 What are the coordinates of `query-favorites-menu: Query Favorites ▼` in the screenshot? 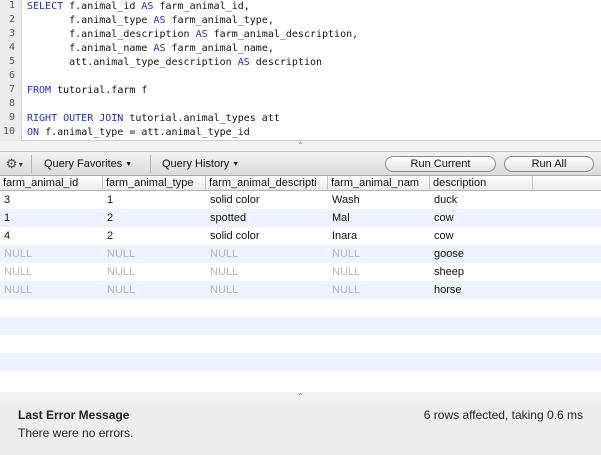 It's located at (88, 164).